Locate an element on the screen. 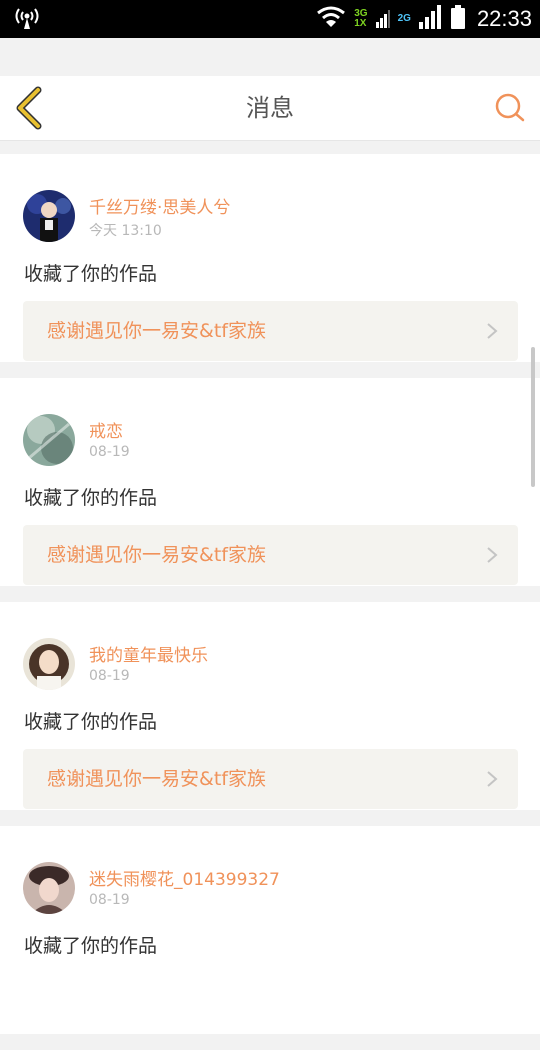 This screenshot has height=1050, width=540. status-bar: 3G 1X 2G 22:33 is located at coordinates (270, 19).